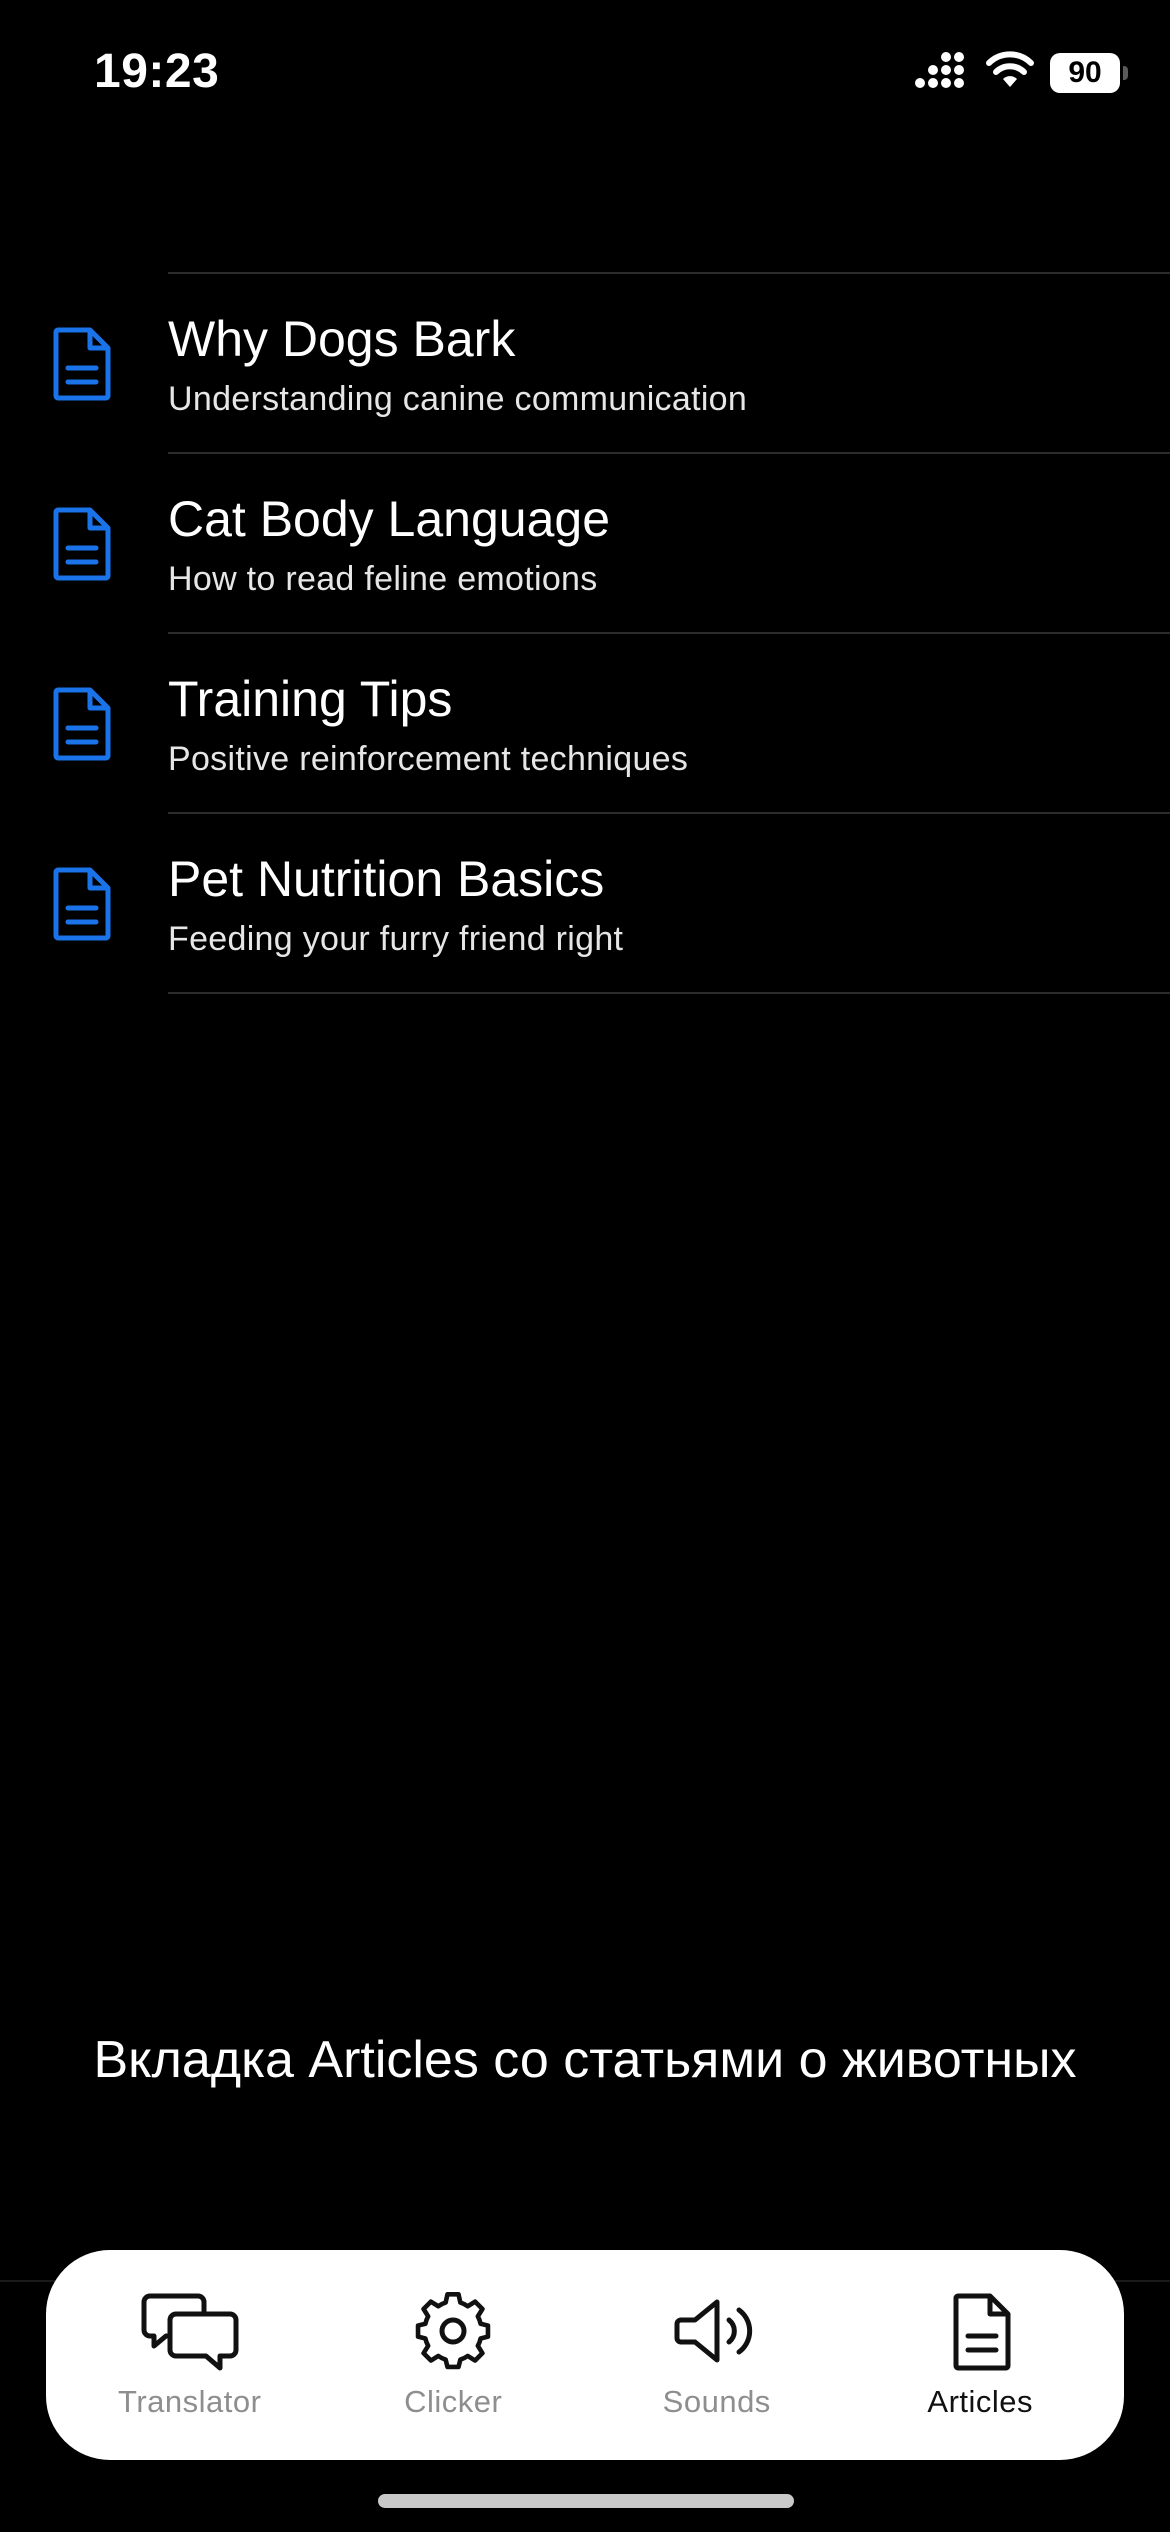 The image size is (1170, 2532). I want to click on cellular-signal-icon, so click(942, 72).